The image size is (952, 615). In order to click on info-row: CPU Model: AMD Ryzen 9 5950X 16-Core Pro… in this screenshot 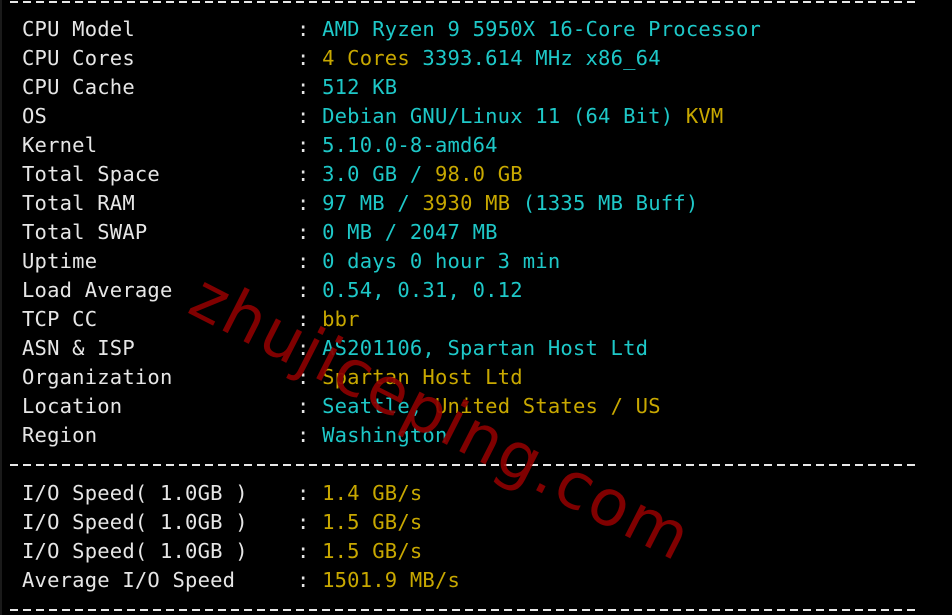, I will do `click(391, 29)`.